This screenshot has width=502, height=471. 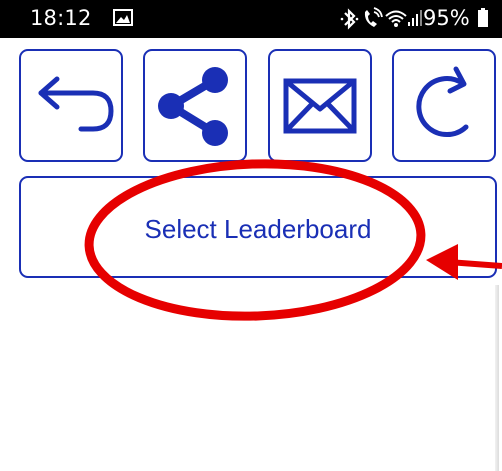 I want to click on share-button, so click(x=195, y=105).